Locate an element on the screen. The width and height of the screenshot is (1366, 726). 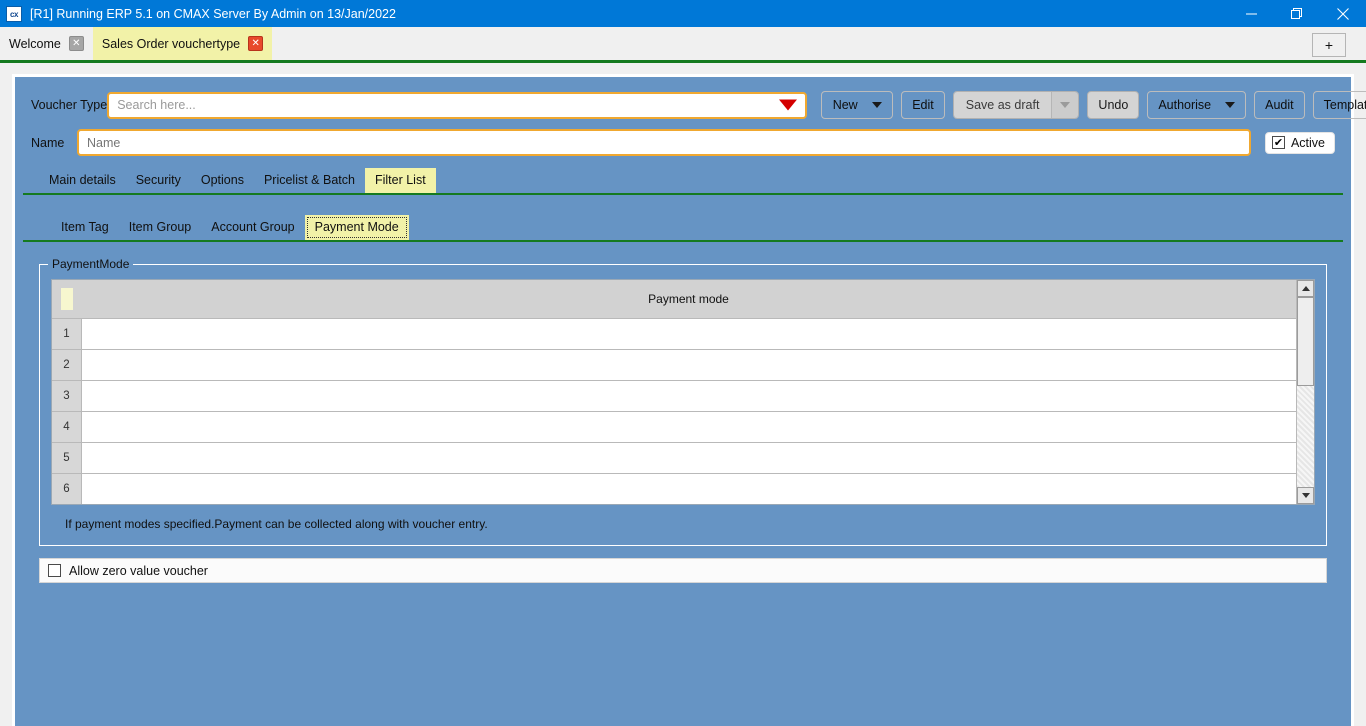
table-row: 4 is located at coordinates (674, 426).